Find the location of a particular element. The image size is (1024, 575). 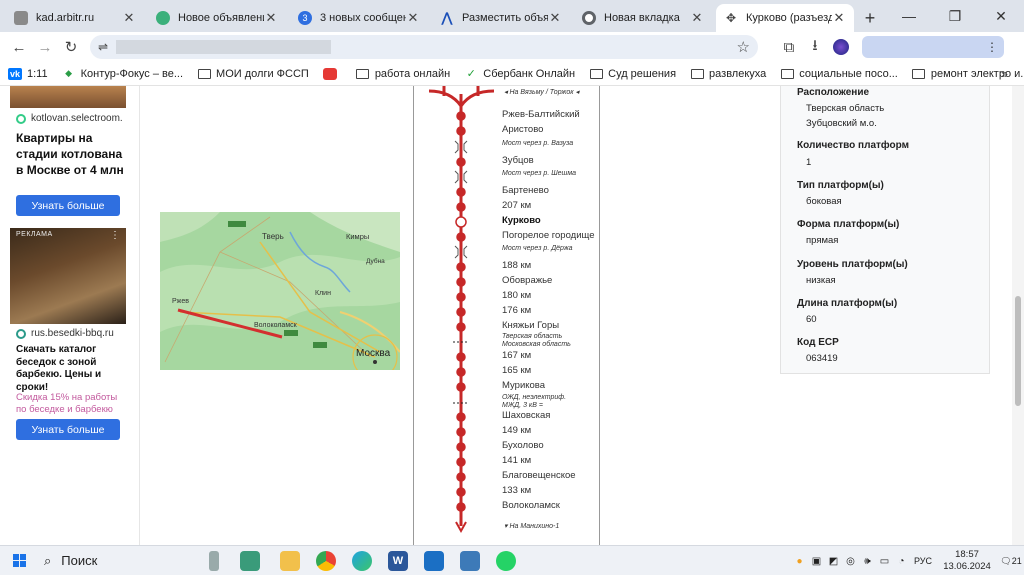

volume-icon: 🕪 is located at coordinates (867, 561).